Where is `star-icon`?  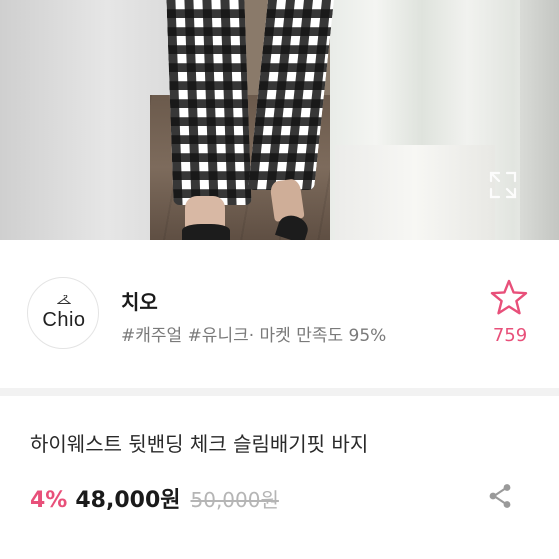 star-icon is located at coordinates (509, 297).